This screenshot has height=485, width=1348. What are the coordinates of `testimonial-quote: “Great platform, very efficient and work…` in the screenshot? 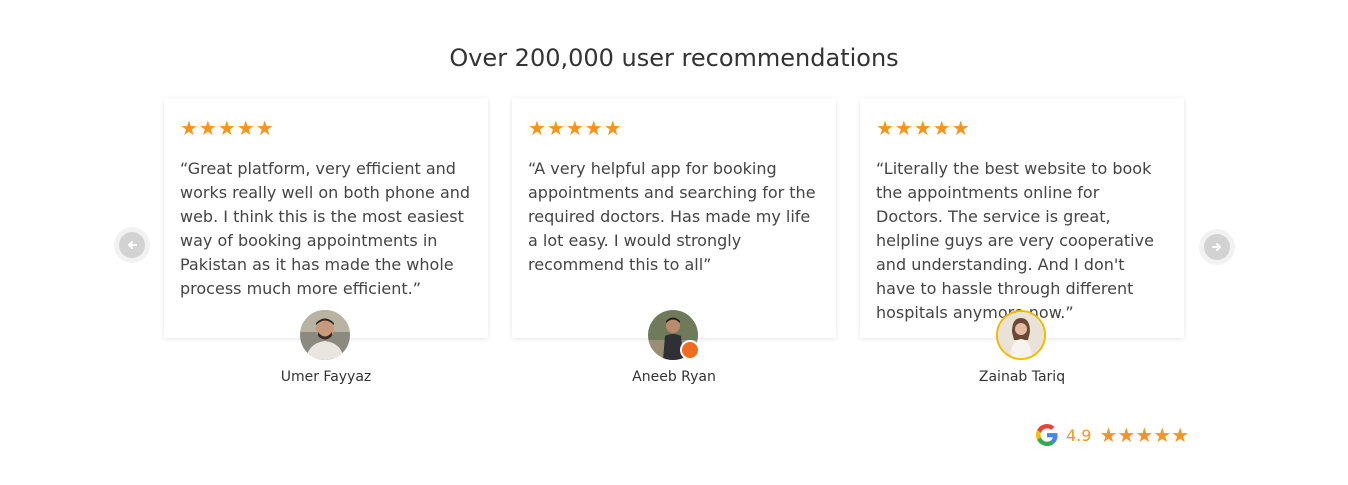 It's located at (325, 228).